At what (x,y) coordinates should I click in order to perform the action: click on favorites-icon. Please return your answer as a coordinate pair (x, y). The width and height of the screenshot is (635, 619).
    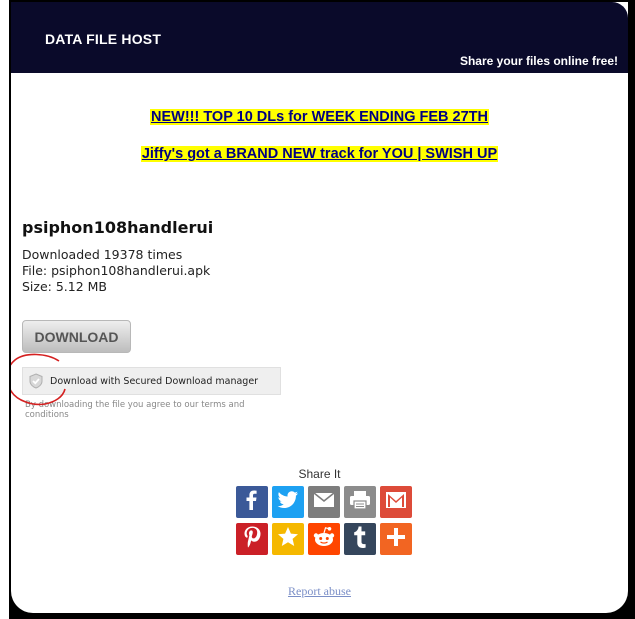
    Looking at the image, I should click on (288, 539).